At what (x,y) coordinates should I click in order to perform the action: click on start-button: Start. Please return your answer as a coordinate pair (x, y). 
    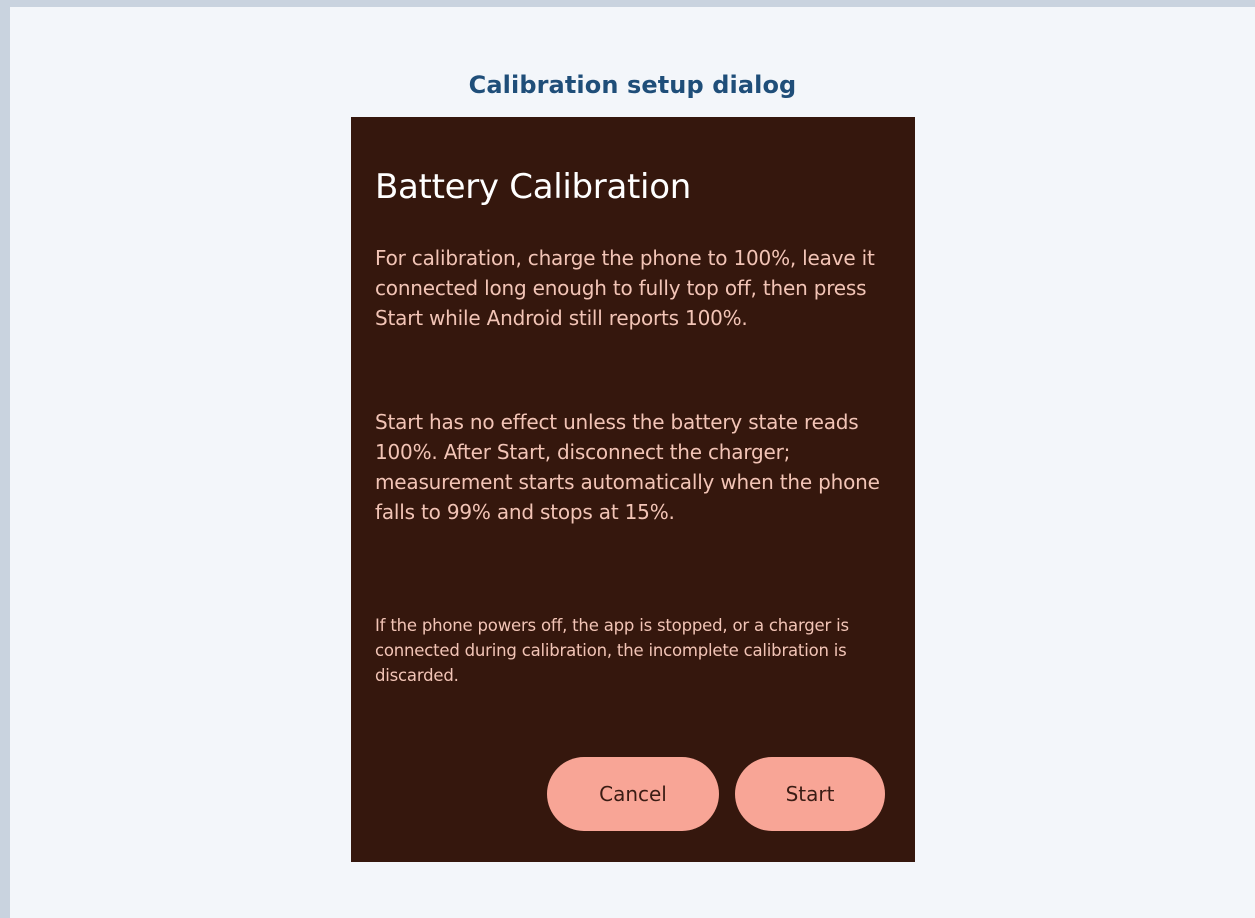
    Looking at the image, I should click on (810, 794).